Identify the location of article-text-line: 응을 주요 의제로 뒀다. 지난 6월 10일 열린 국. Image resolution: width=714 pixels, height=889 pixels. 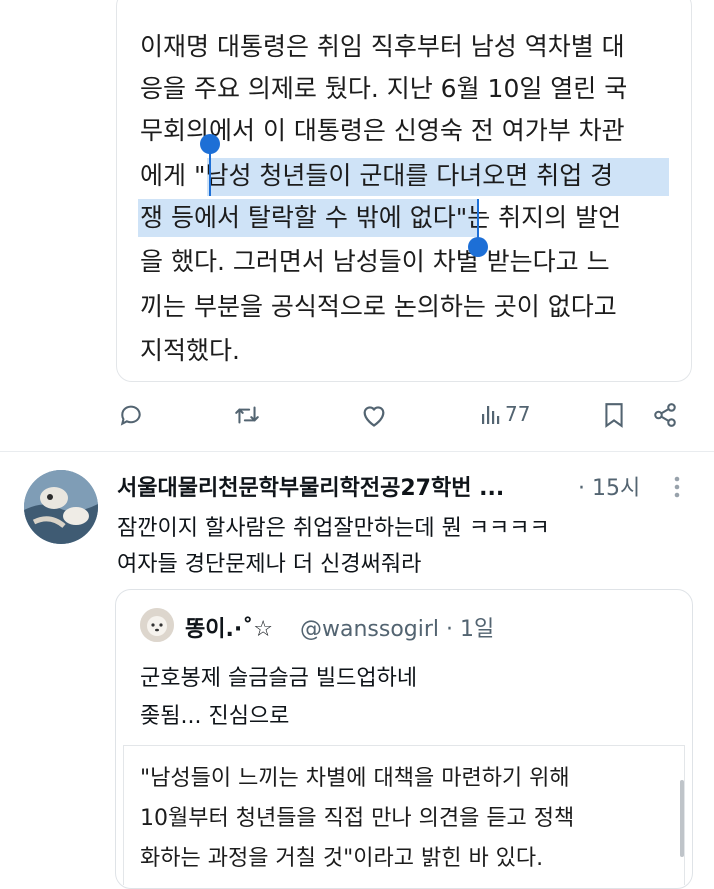
(384, 88).